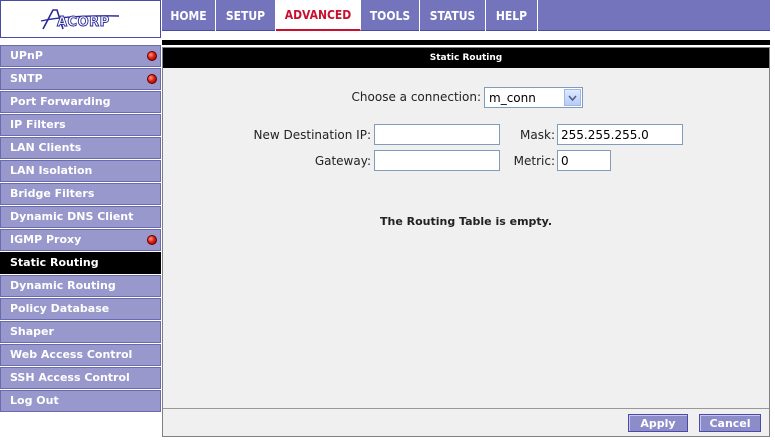 The width and height of the screenshot is (775, 443). What do you see at coordinates (70, 377) in the screenshot?
I see `sidebar-item-label: SSH Access Control` at bounding box center [70, 377].